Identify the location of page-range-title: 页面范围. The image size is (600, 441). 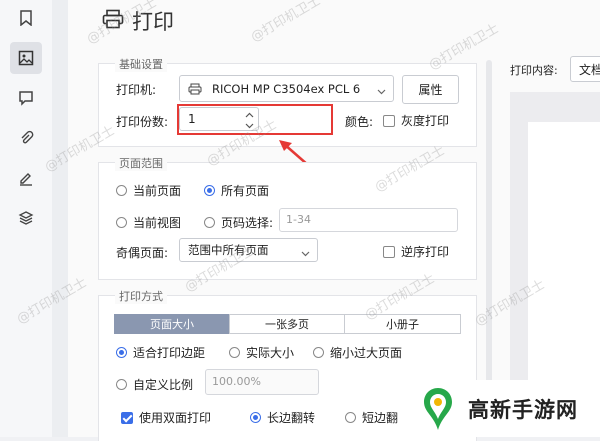
(141, 163).